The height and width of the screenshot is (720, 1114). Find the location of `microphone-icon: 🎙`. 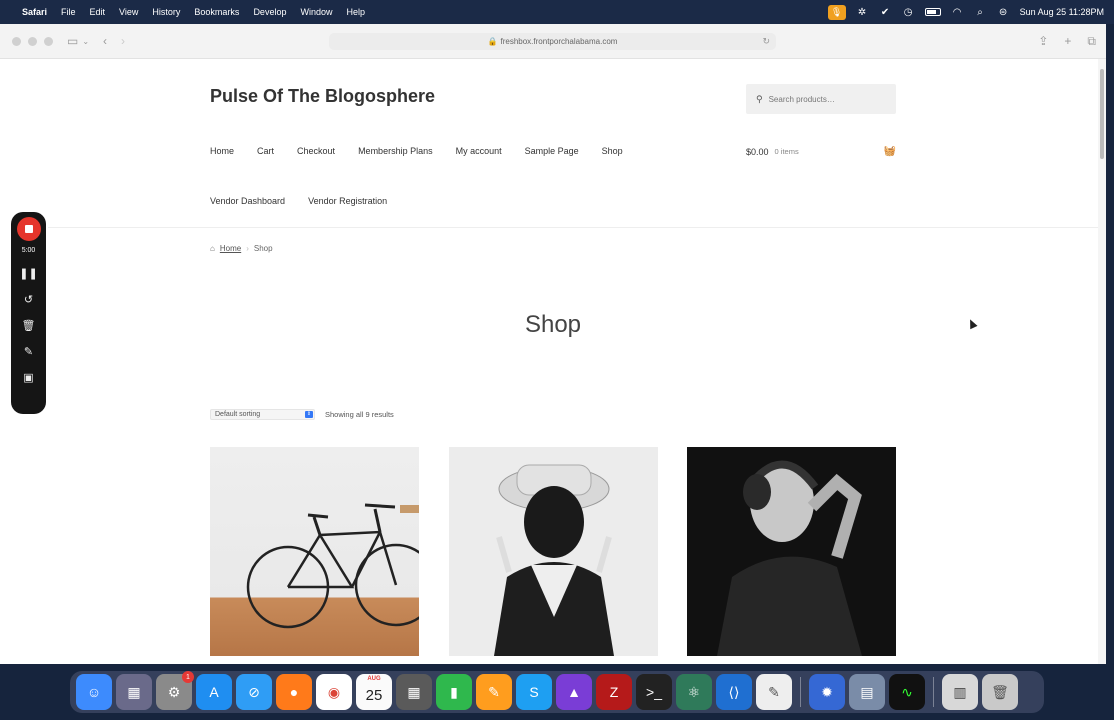

microphone-icon: 🎙 is located at coordinates (836, 12).